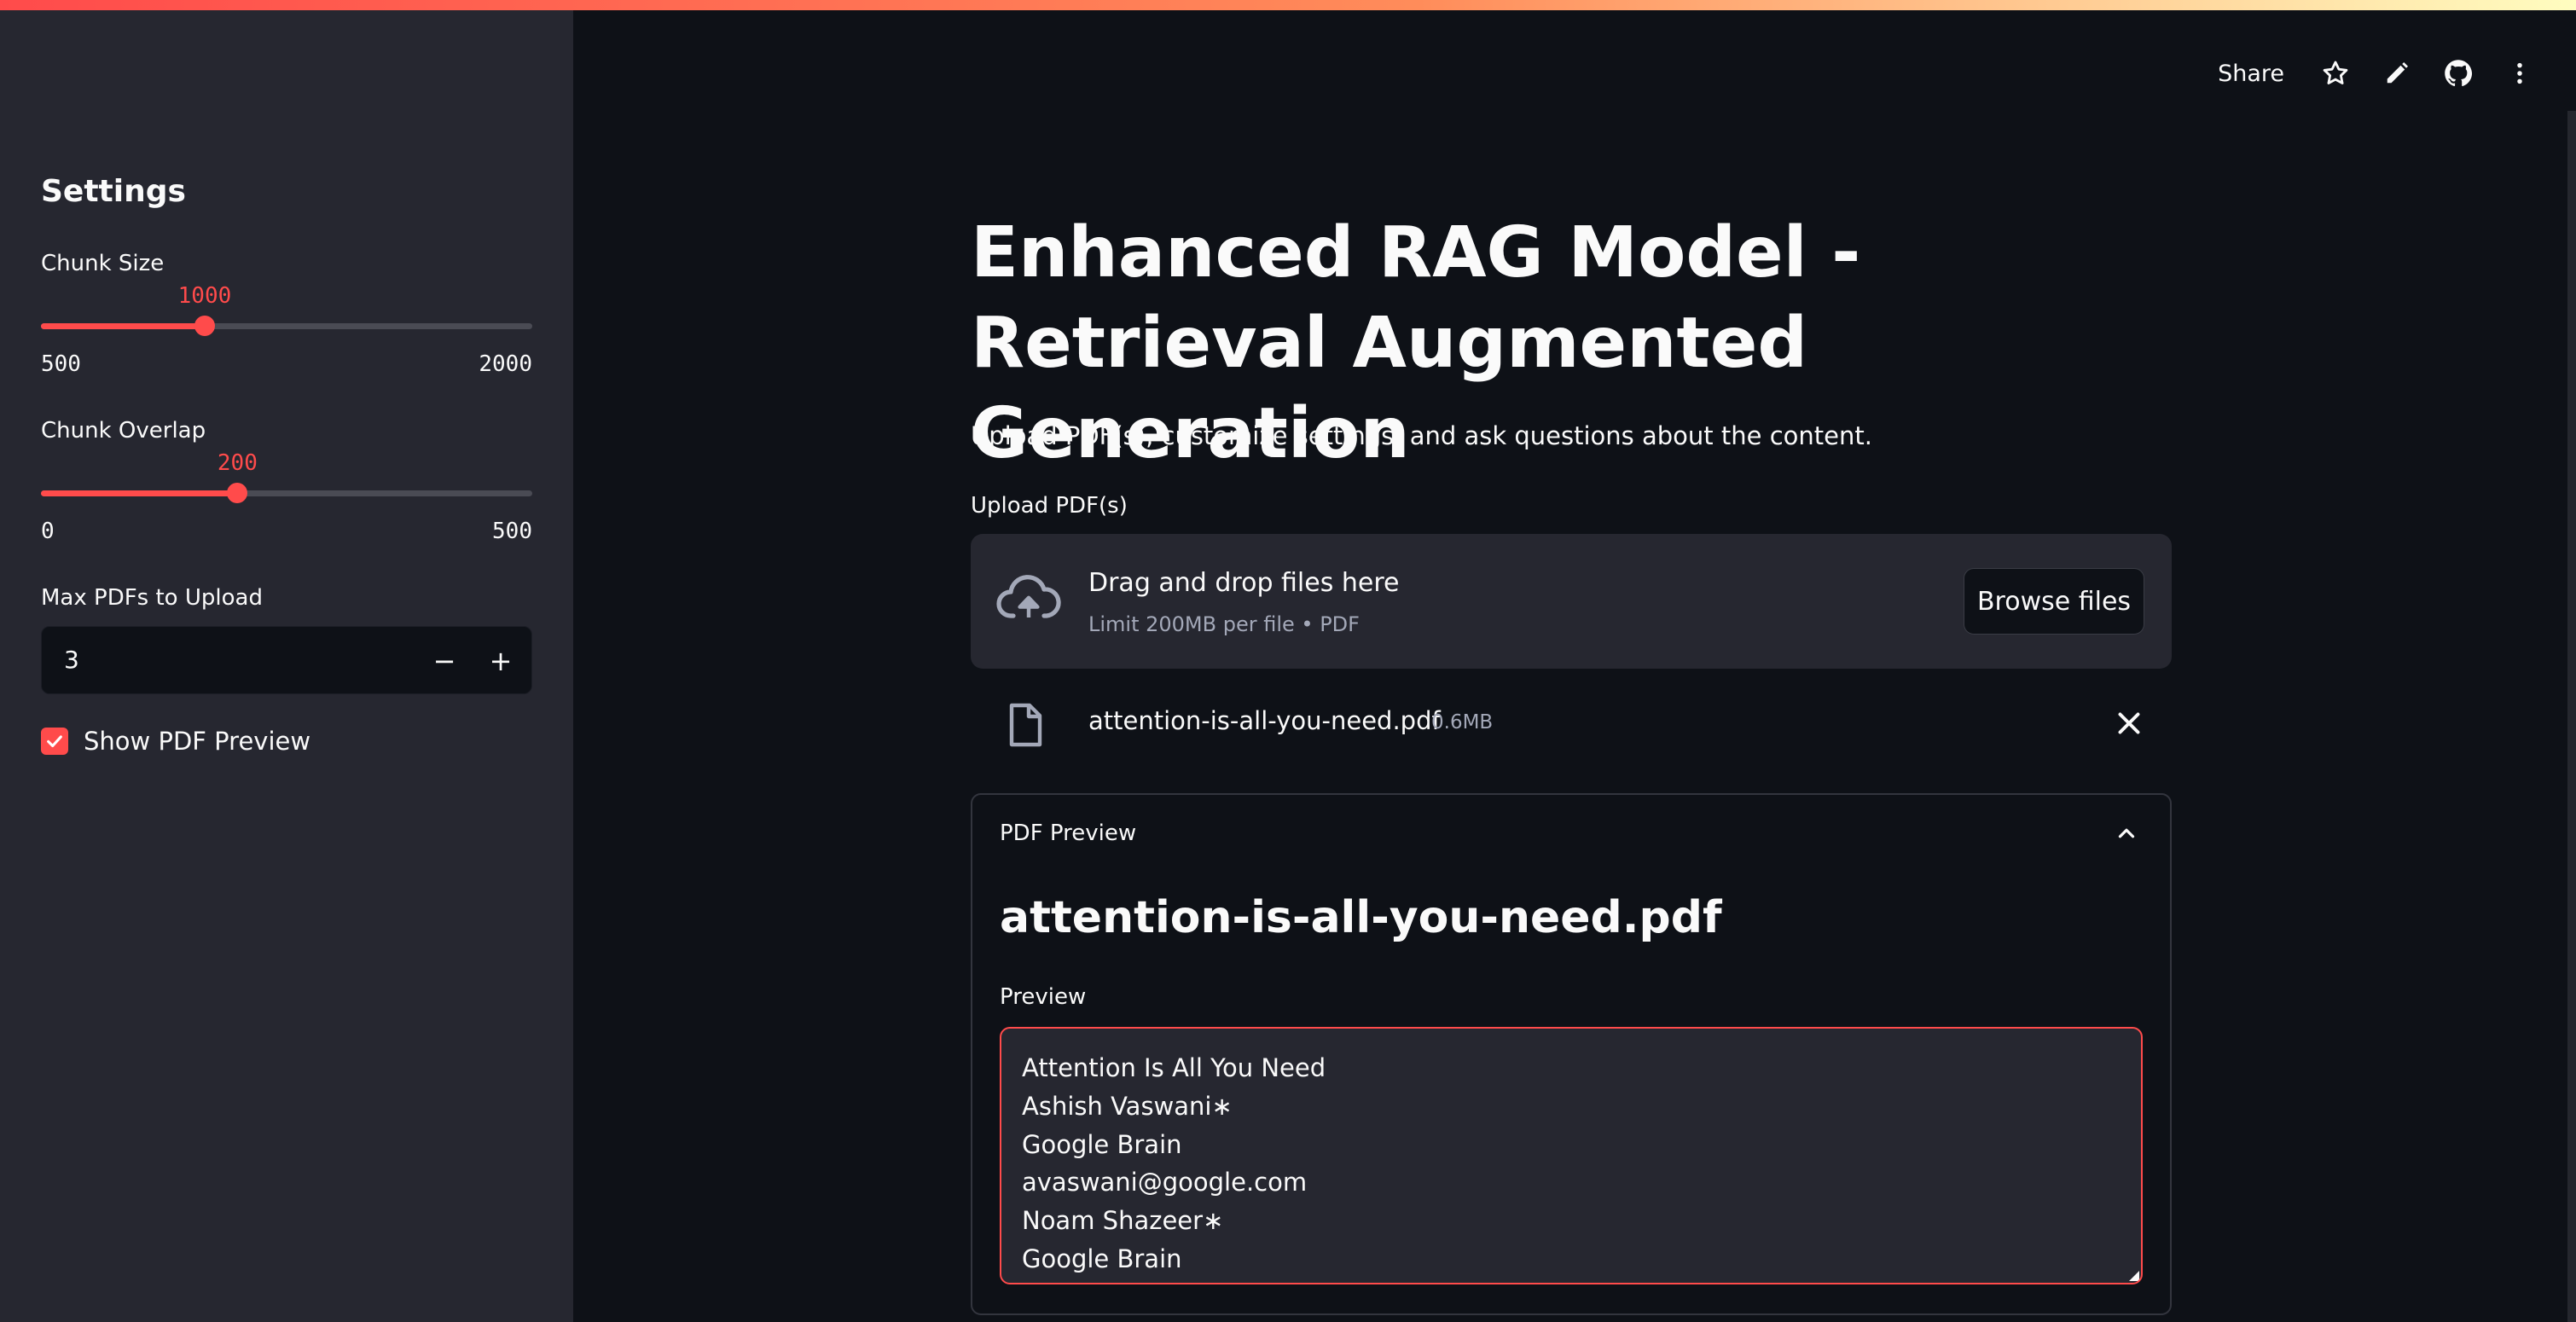 The image size is (2576, 1322). Describe the element at coordinates (512, 531) in the screenshot. I see `chunk-overlap-max: 500` at that location.